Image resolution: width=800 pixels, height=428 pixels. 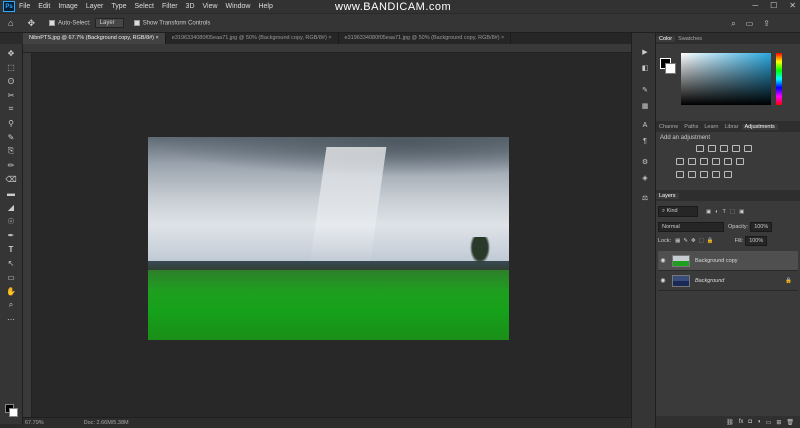 I want to click on trash-icon: 🗑, so click(x=790, y=422).